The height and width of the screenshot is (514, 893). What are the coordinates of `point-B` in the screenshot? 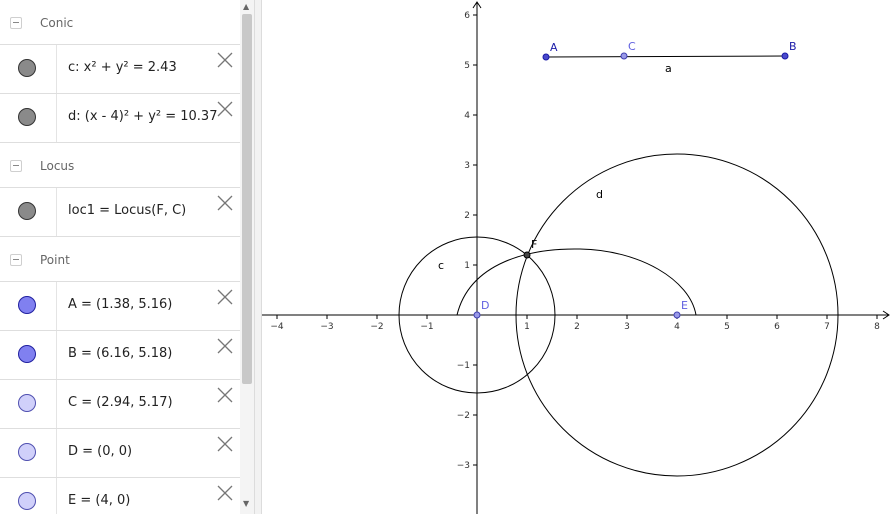 It's located at (785, 56).